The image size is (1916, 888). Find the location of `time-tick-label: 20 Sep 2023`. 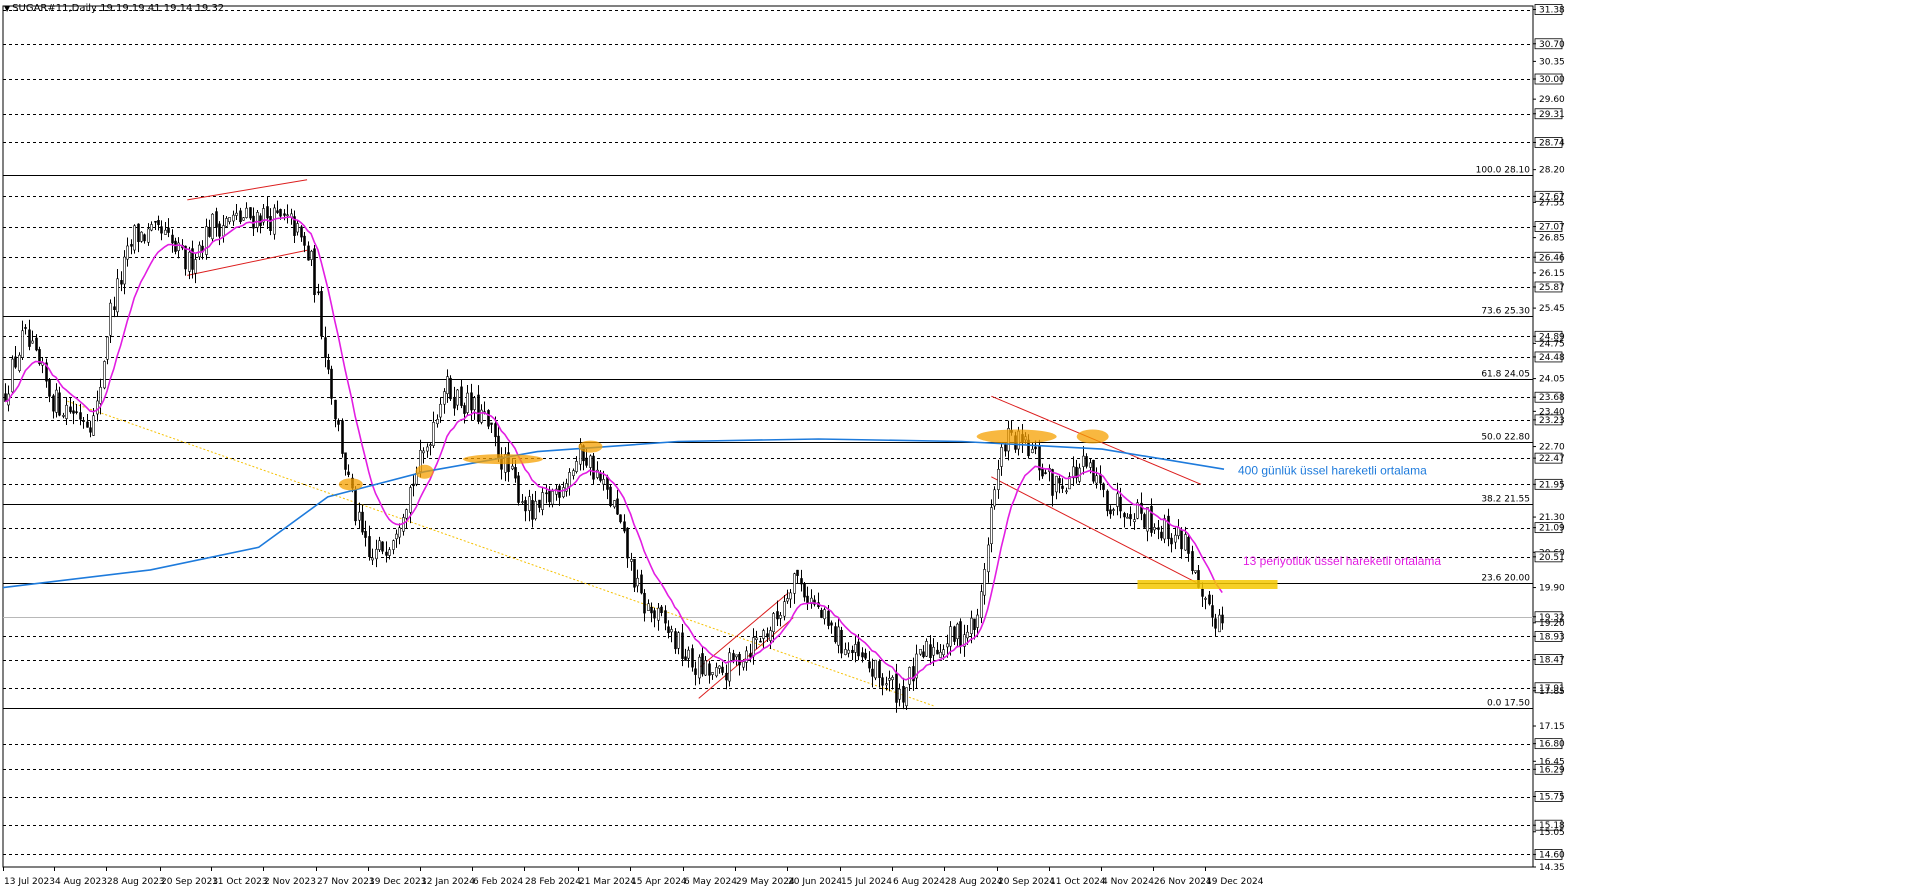

time-tick-label: 20 Sep 2023 is located at coordinates (189, 882).